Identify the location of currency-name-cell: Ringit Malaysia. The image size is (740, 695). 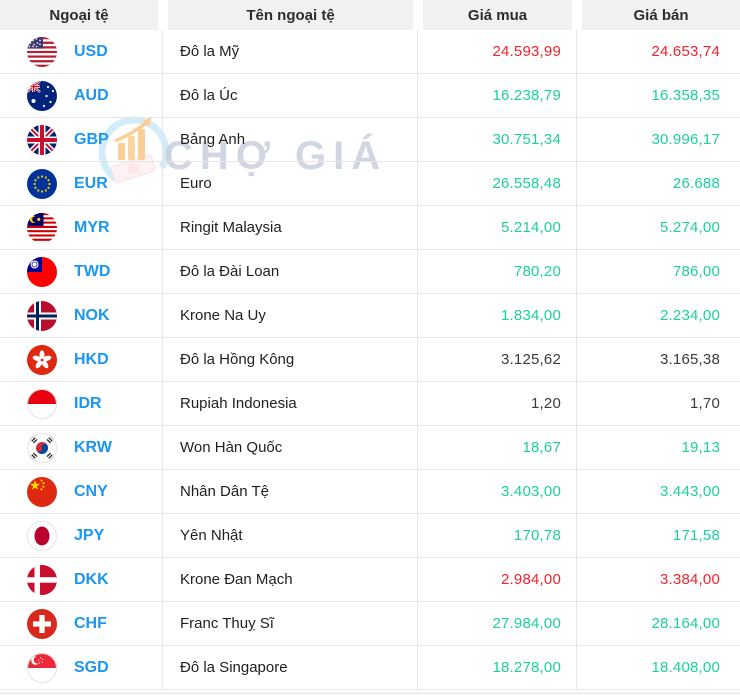
(290, 227).